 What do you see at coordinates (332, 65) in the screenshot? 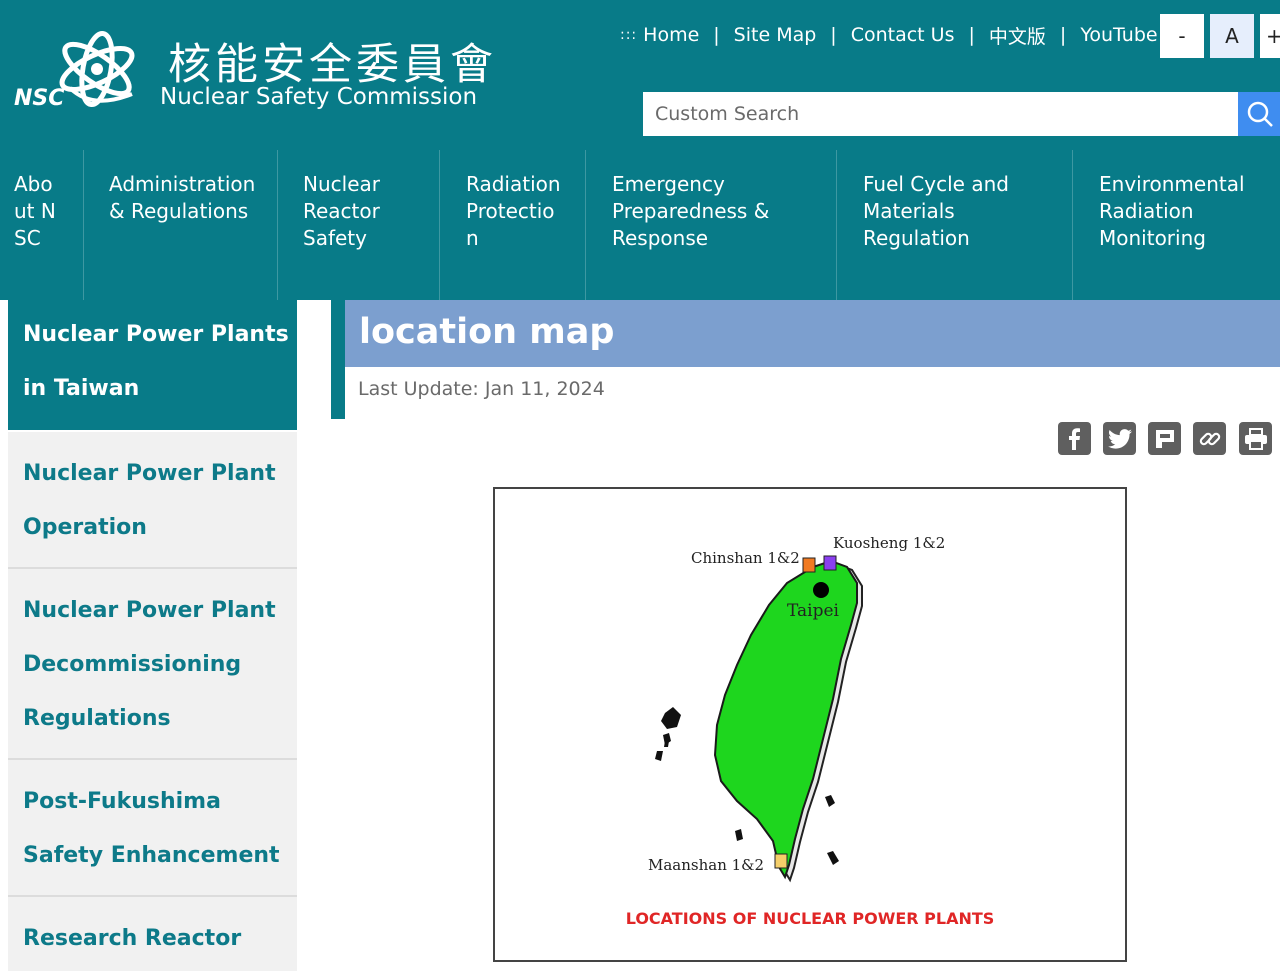
I see `logo-chinese-name: 核能安全委員會` at bounding box center [332, 65].